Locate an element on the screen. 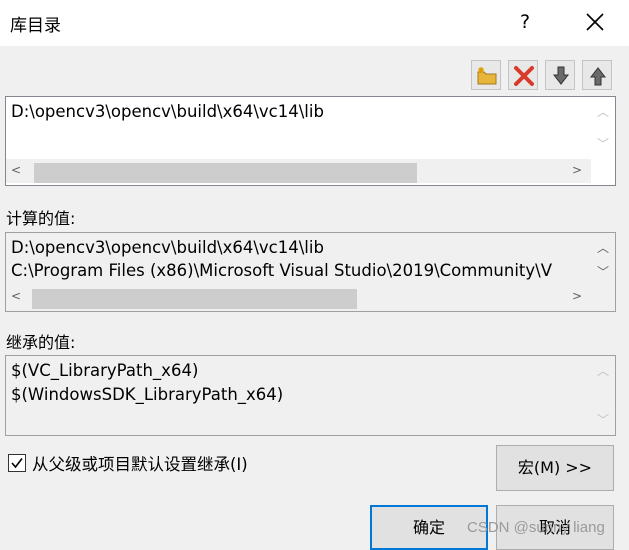  close-icon is located at coordinates (595, 22).